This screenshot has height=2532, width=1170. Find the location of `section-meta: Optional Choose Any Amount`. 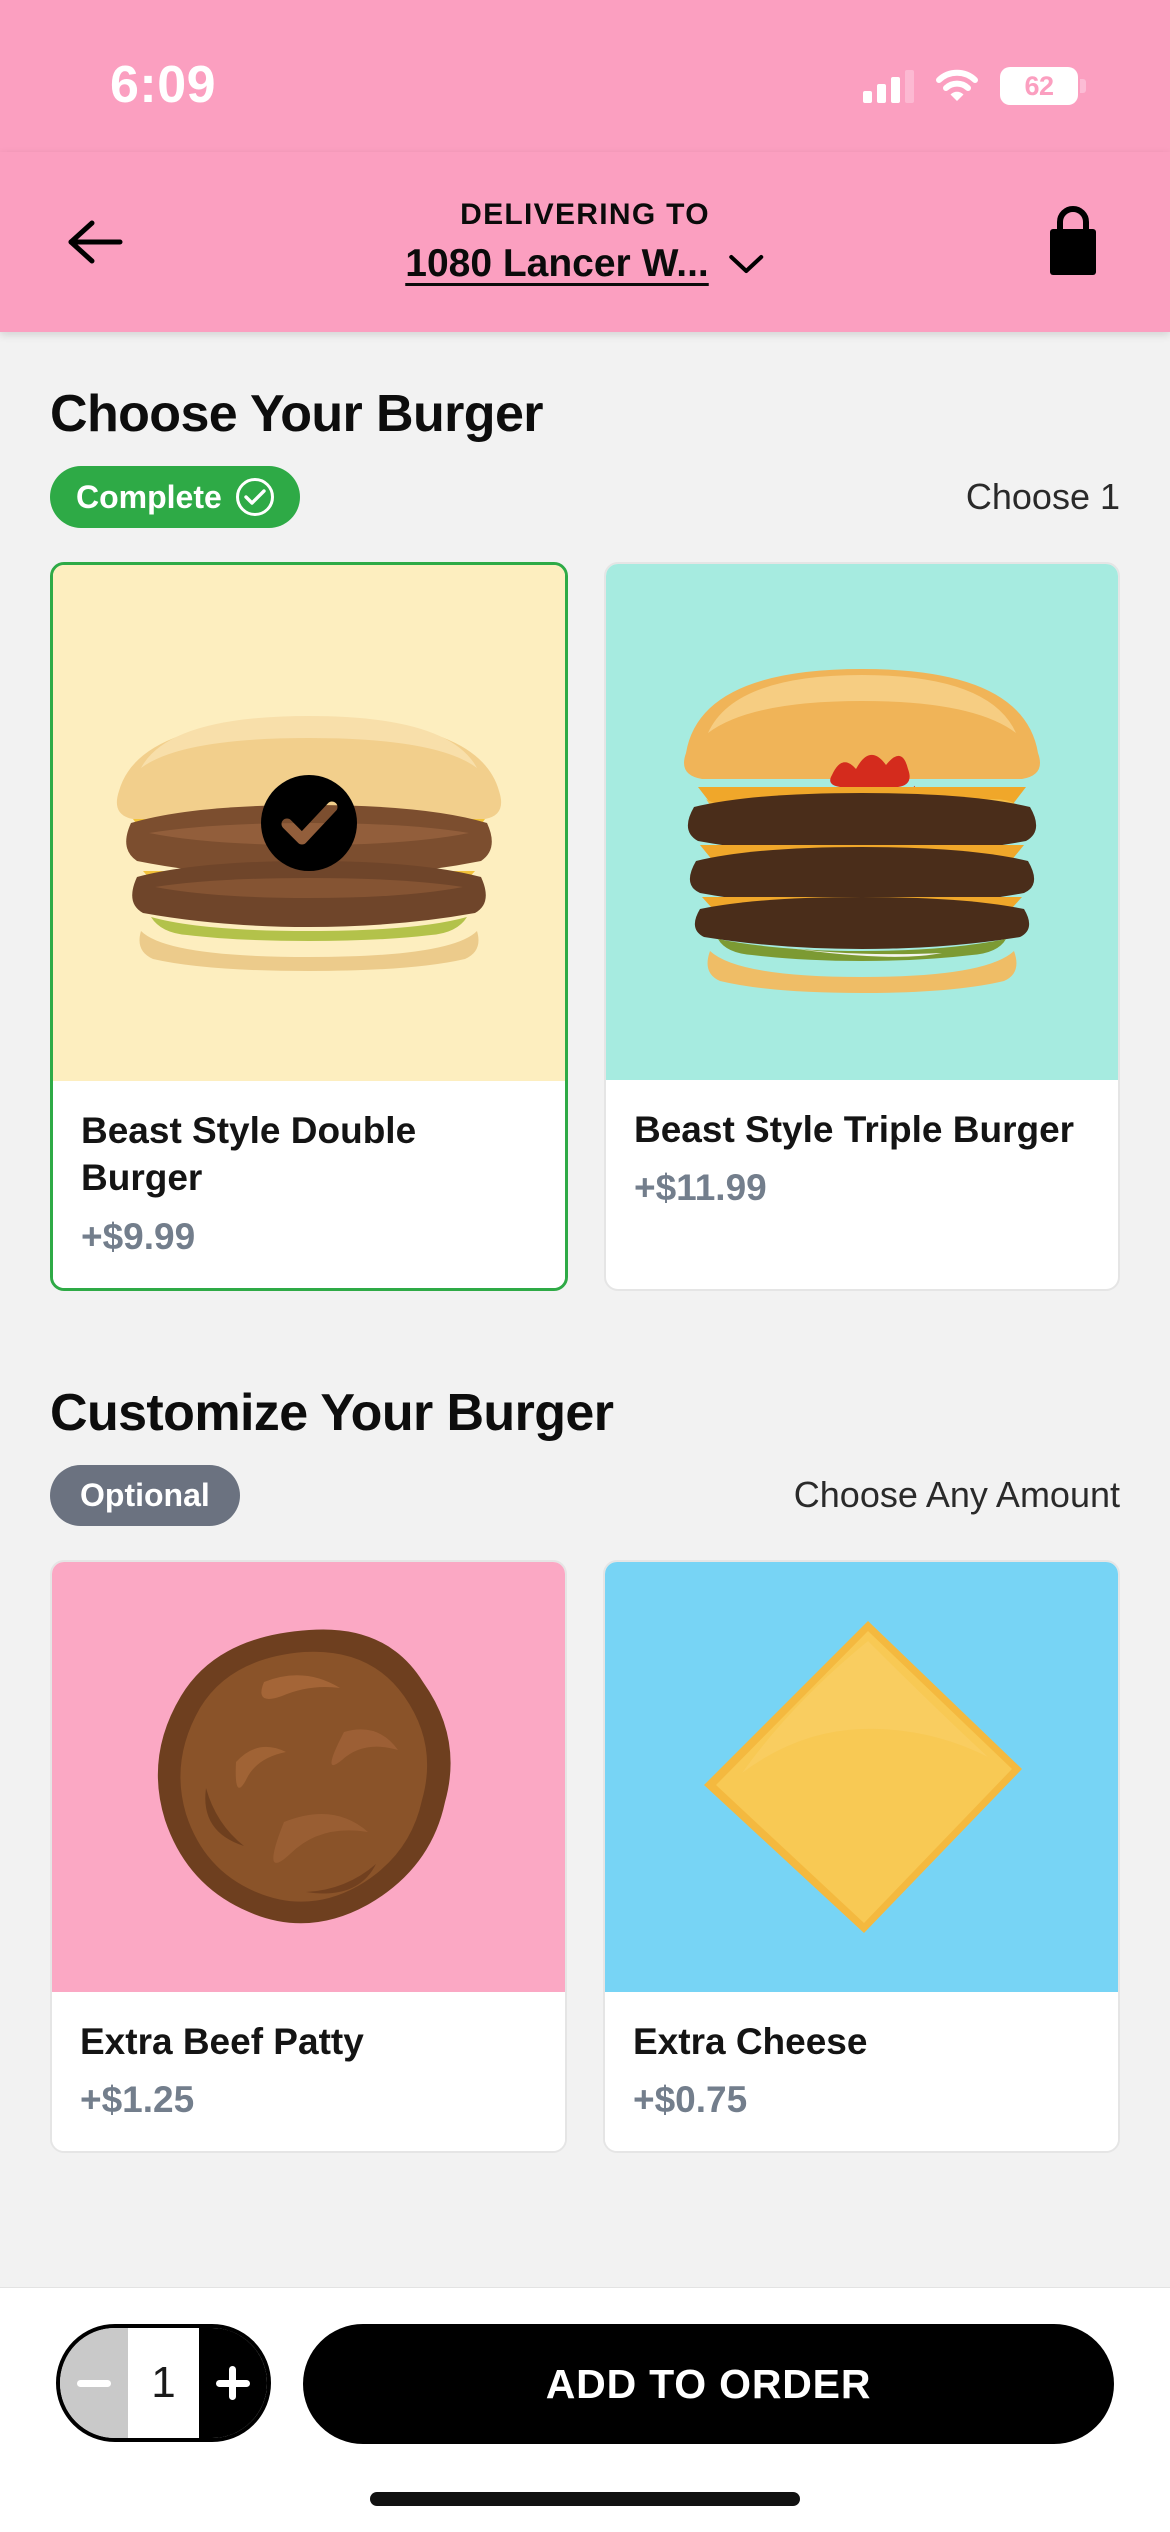

section-meta: Optional Choose Any Amount is located at coordinates (585, 1495).